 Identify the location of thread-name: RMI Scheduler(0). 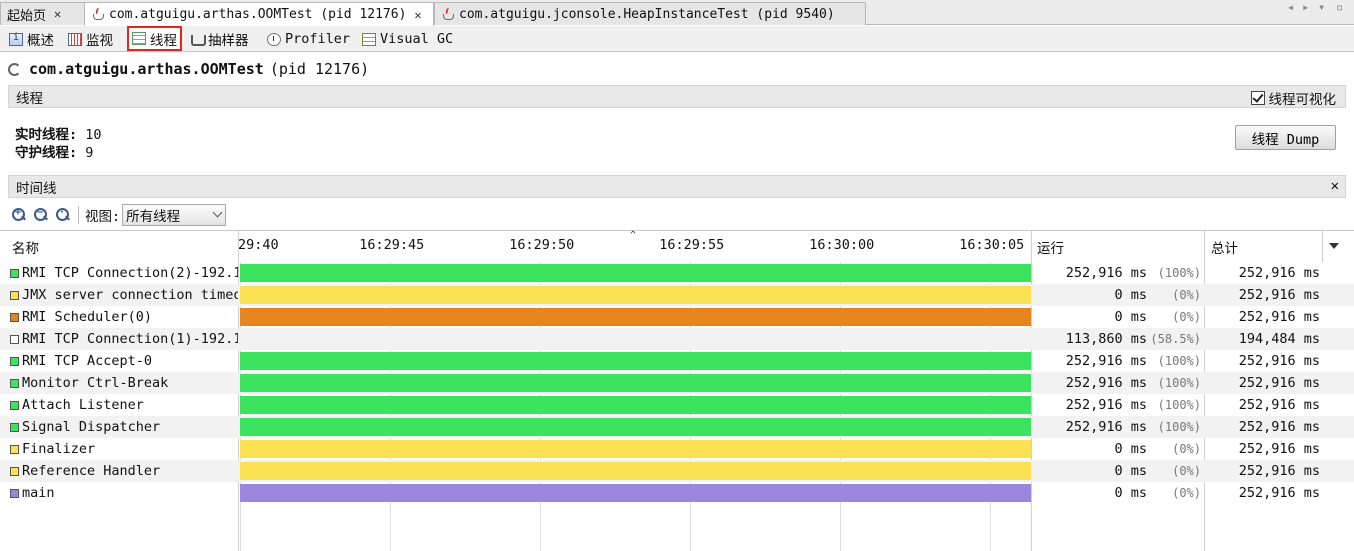
(87, 317).